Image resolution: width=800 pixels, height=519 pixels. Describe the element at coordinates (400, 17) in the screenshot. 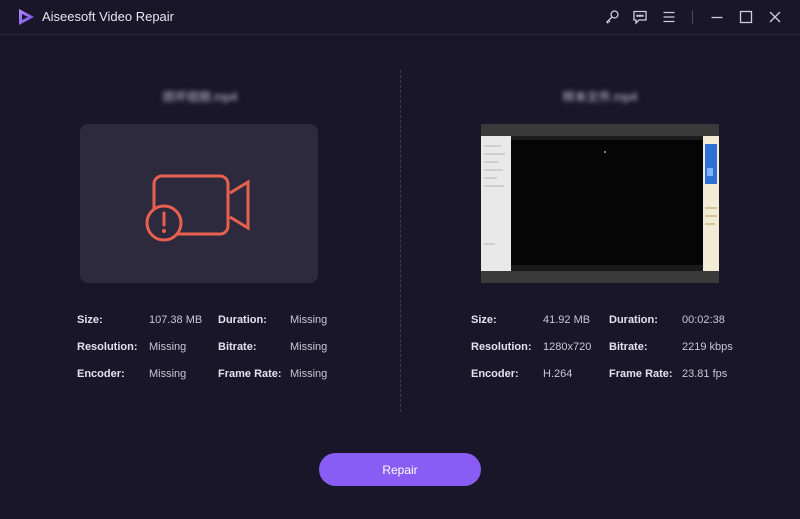

I see `title-bar: Aiseesoft Video Repair` at that location.